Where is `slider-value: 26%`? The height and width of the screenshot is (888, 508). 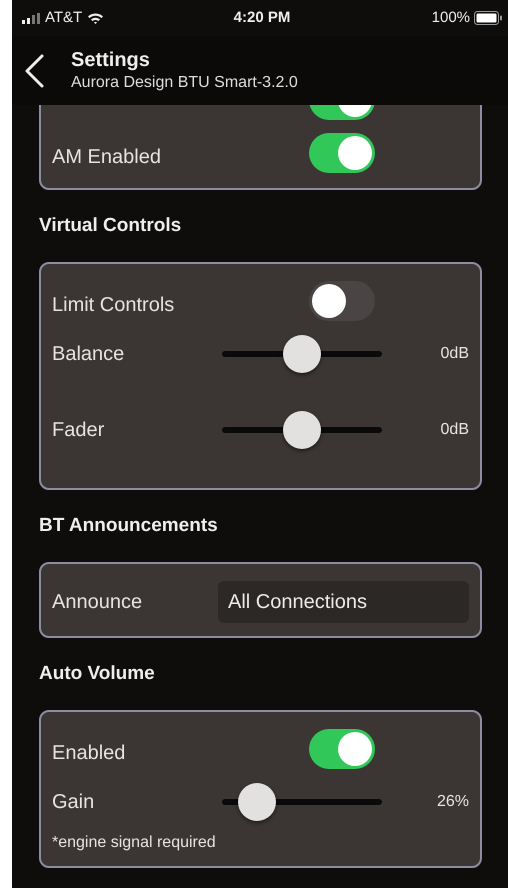
slider-value: 26% is located at coordinates (452, 802).